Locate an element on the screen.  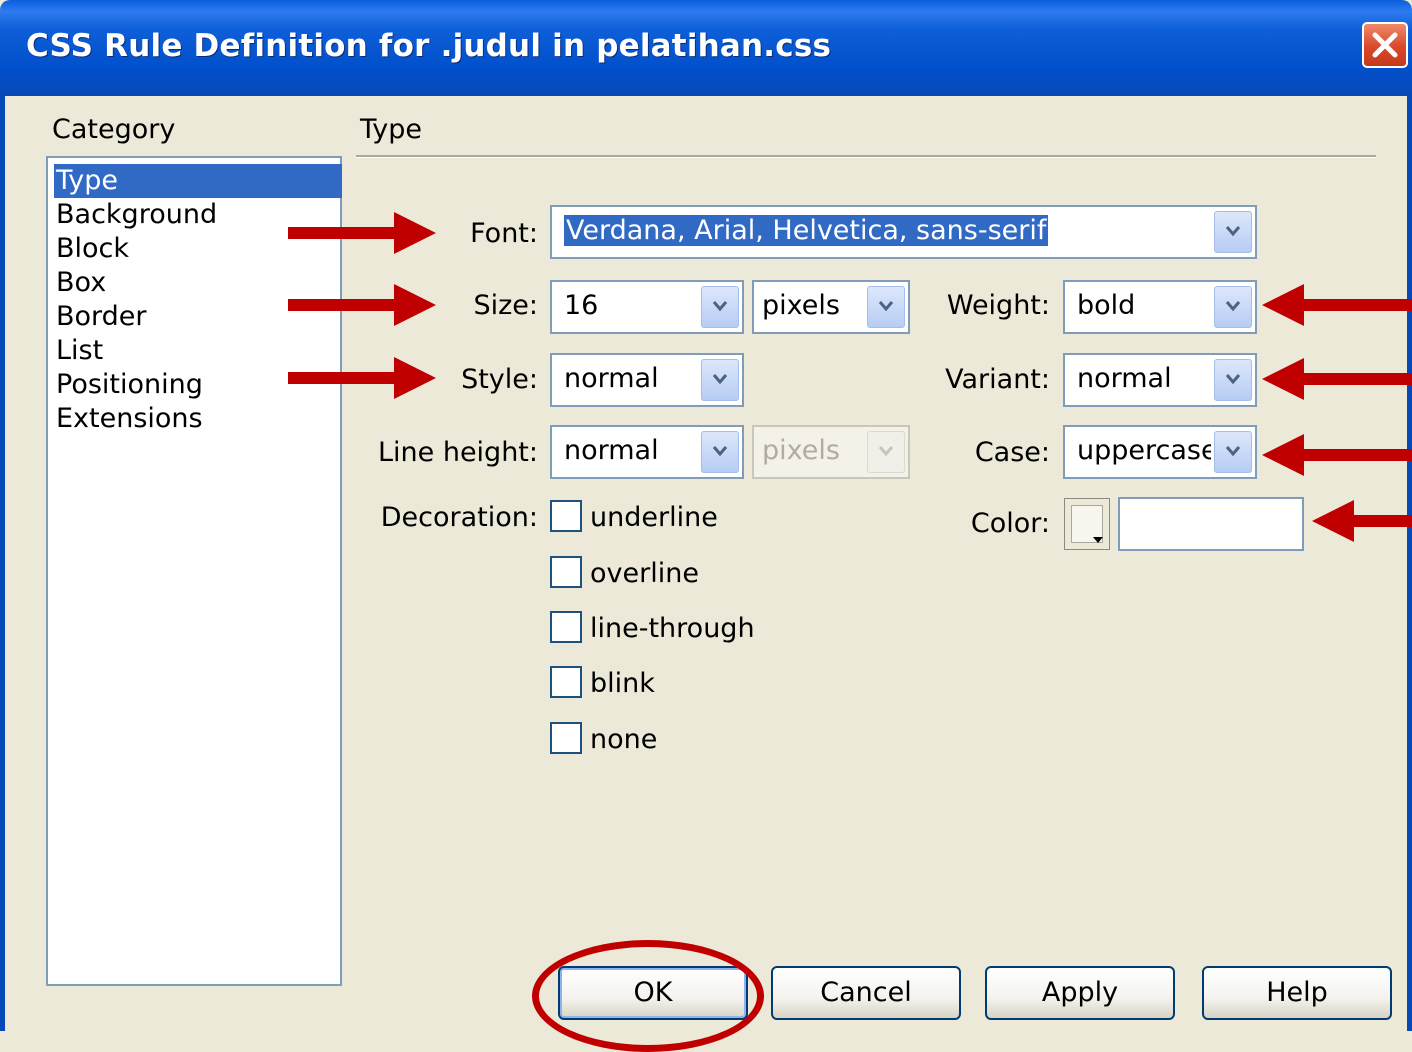
case-label: Case: is located at coordinates (1012, 452).